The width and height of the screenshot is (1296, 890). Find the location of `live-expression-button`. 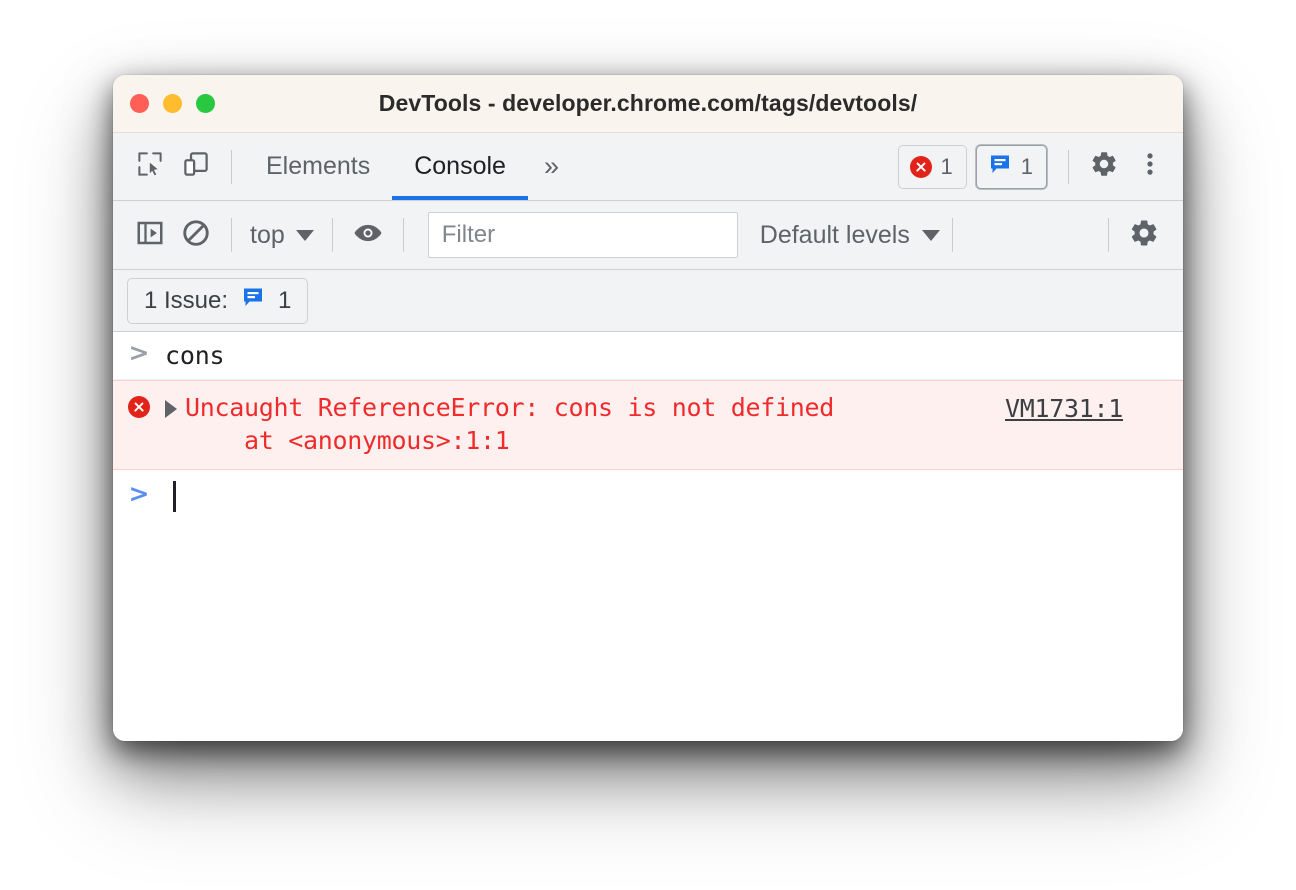

live-expression-button is located at coordinates (368, 235).